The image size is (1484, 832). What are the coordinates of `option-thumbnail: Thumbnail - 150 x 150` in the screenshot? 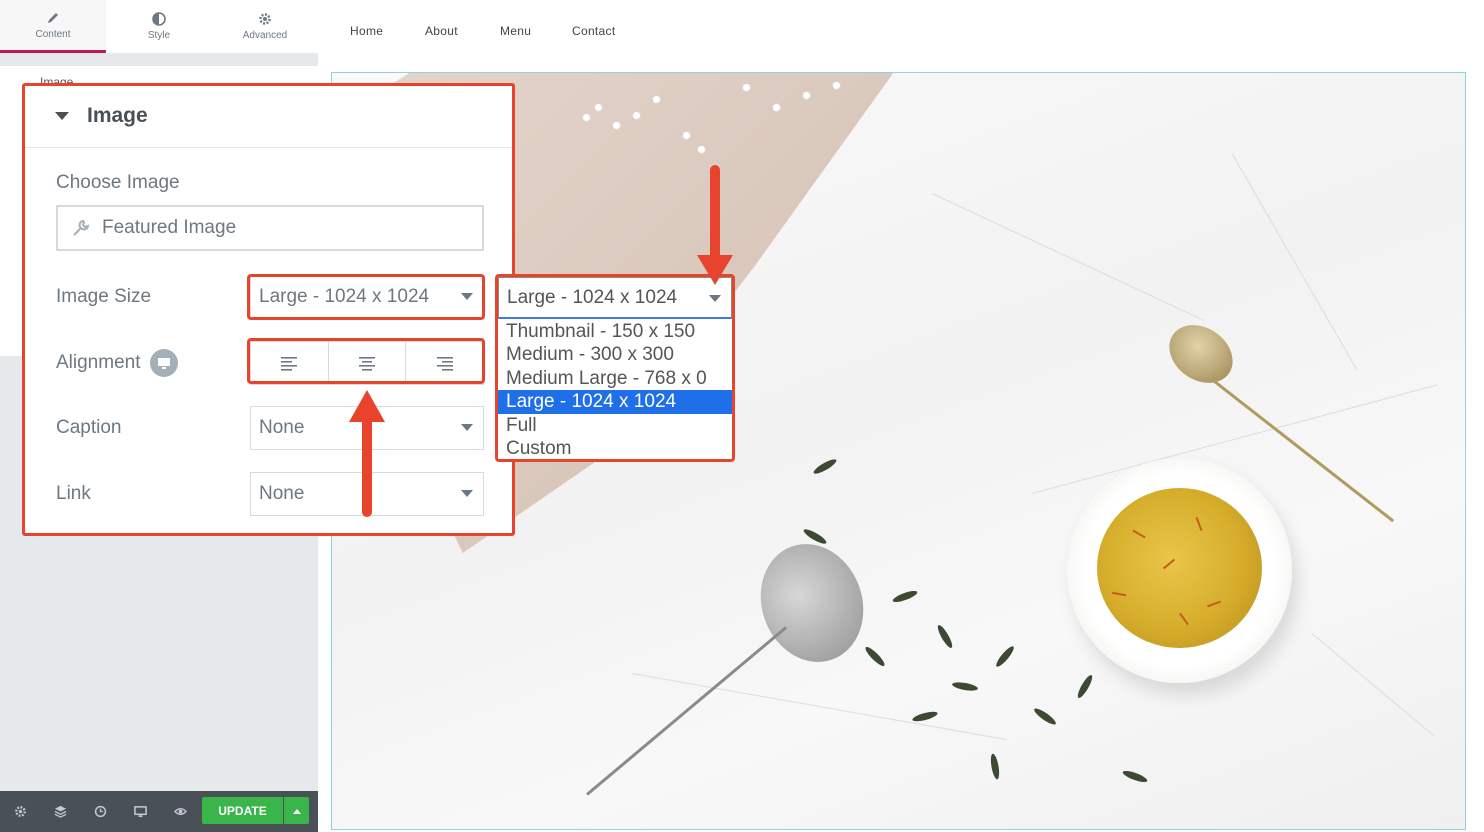 It's located at (615, 331).